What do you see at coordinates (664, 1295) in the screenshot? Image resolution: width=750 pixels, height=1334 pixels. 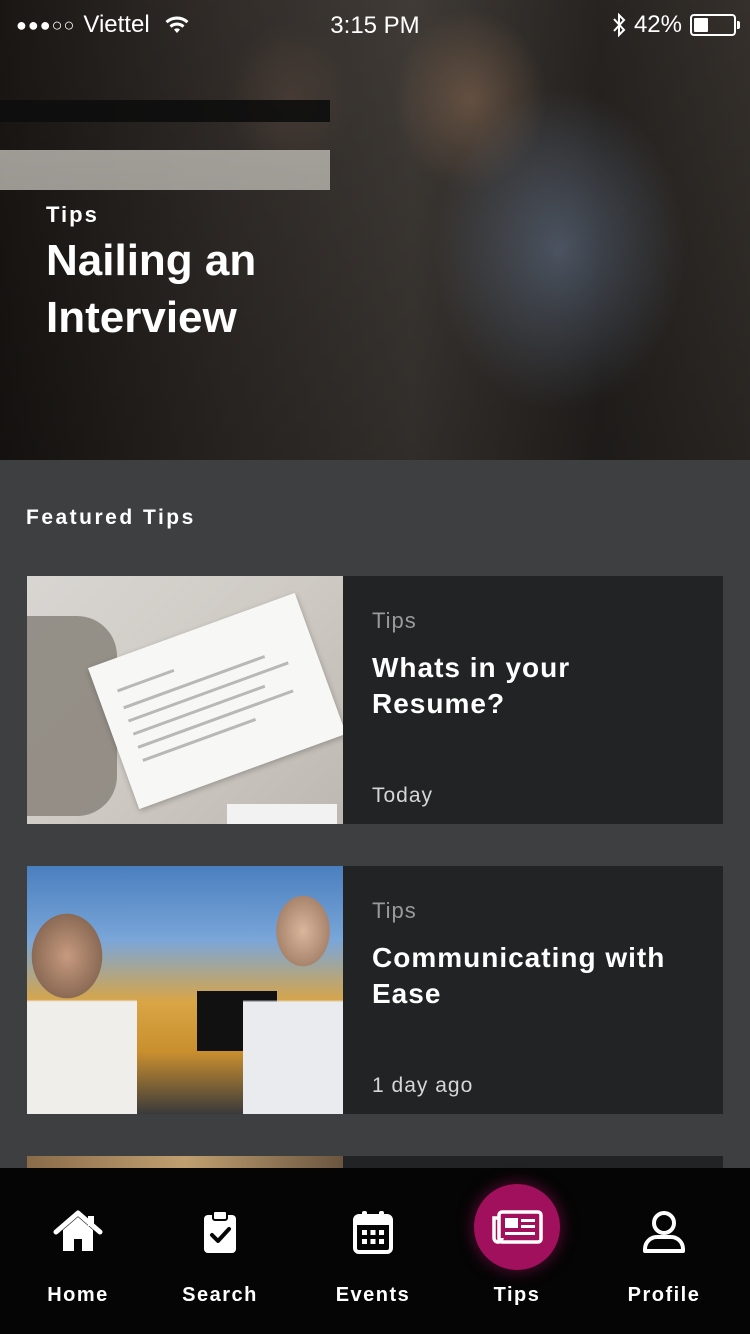 I see `tab-label: Profile` at bounding box center [664, 1295].